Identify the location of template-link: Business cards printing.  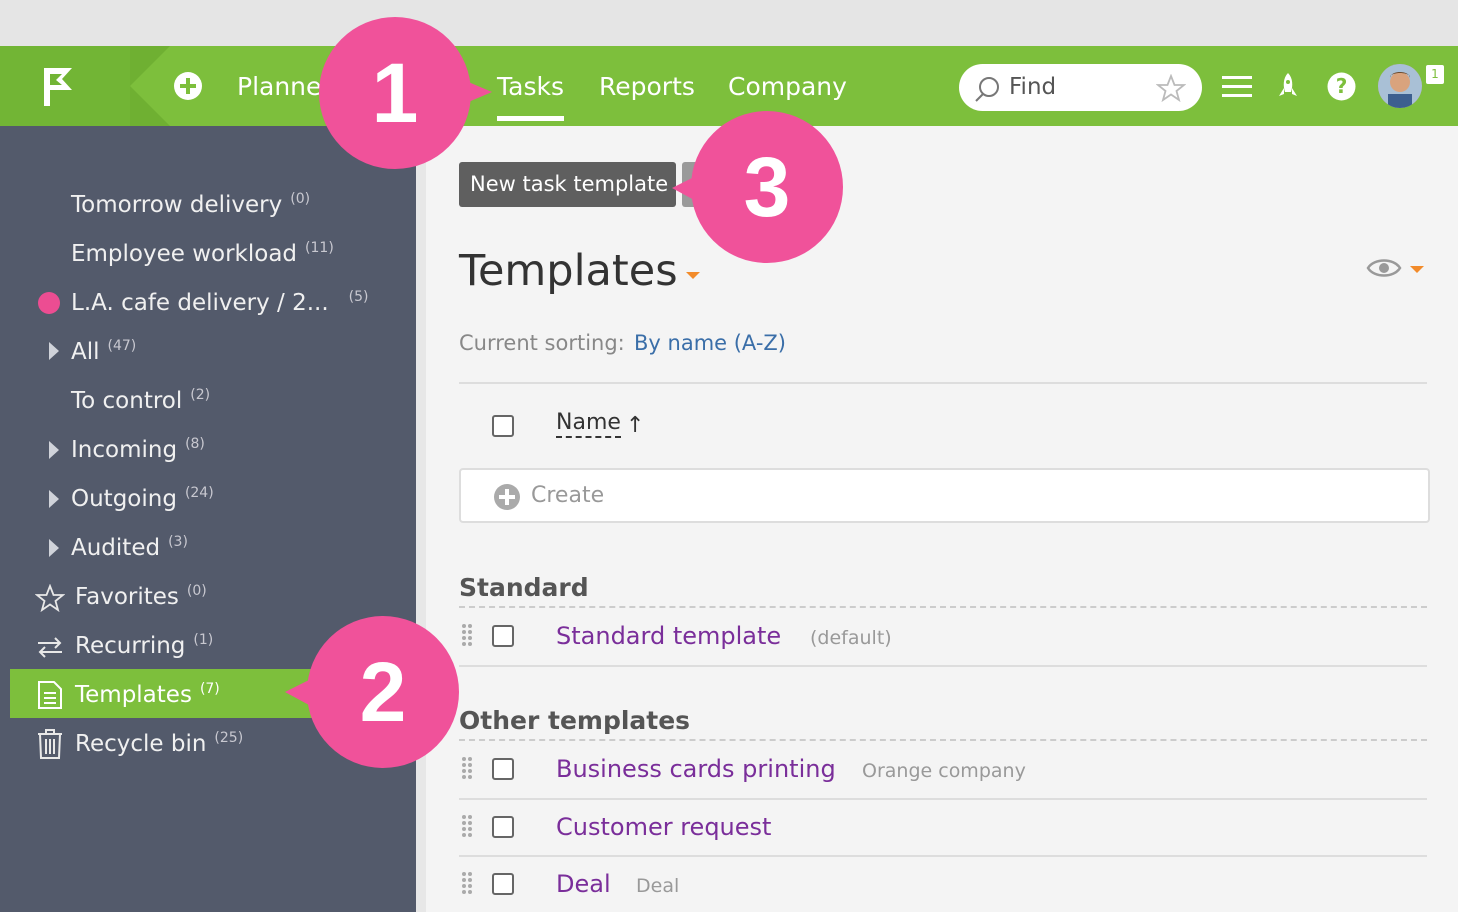
(696, 769).